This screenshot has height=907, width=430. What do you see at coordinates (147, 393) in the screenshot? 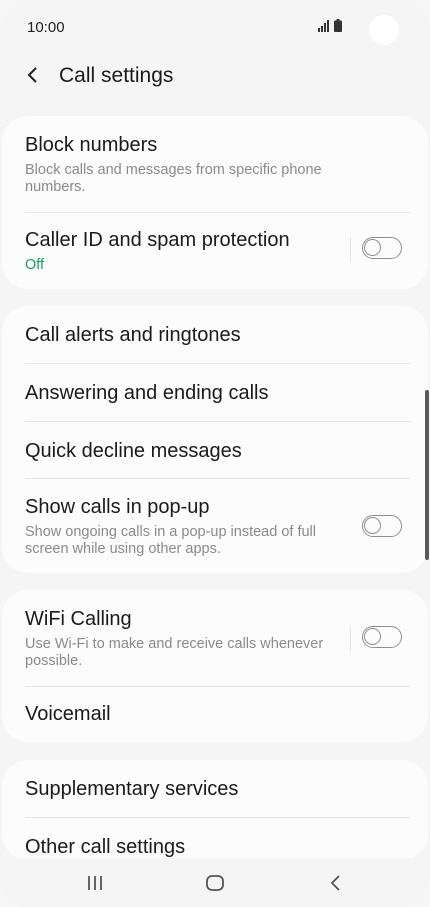
I see `item-title: Answering and ending calls` at bounding box center [147, 393].